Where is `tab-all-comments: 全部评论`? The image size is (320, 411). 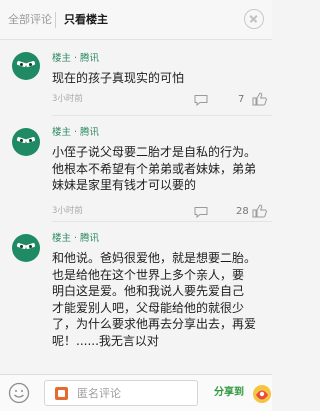
tab-all-comments: 全部评论 is located at coordinates (30, 20).